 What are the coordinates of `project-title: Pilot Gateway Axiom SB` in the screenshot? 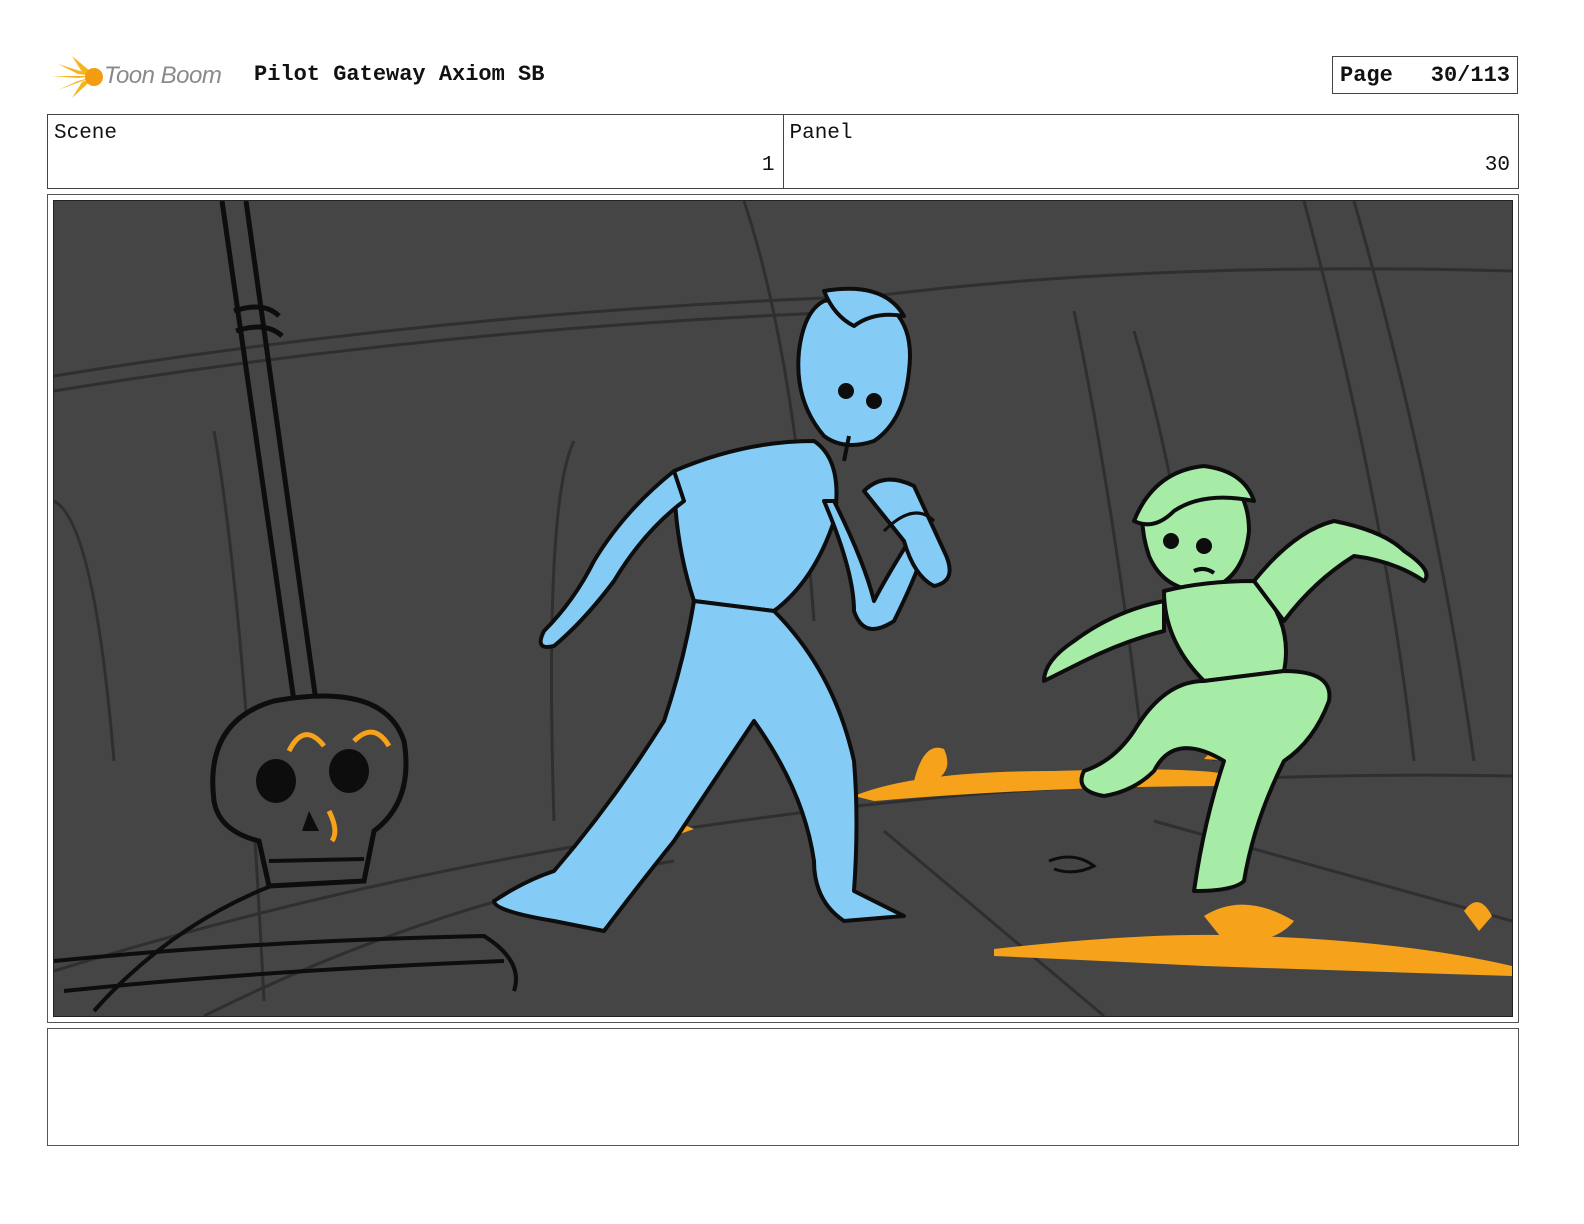 It's located at (399, 74).